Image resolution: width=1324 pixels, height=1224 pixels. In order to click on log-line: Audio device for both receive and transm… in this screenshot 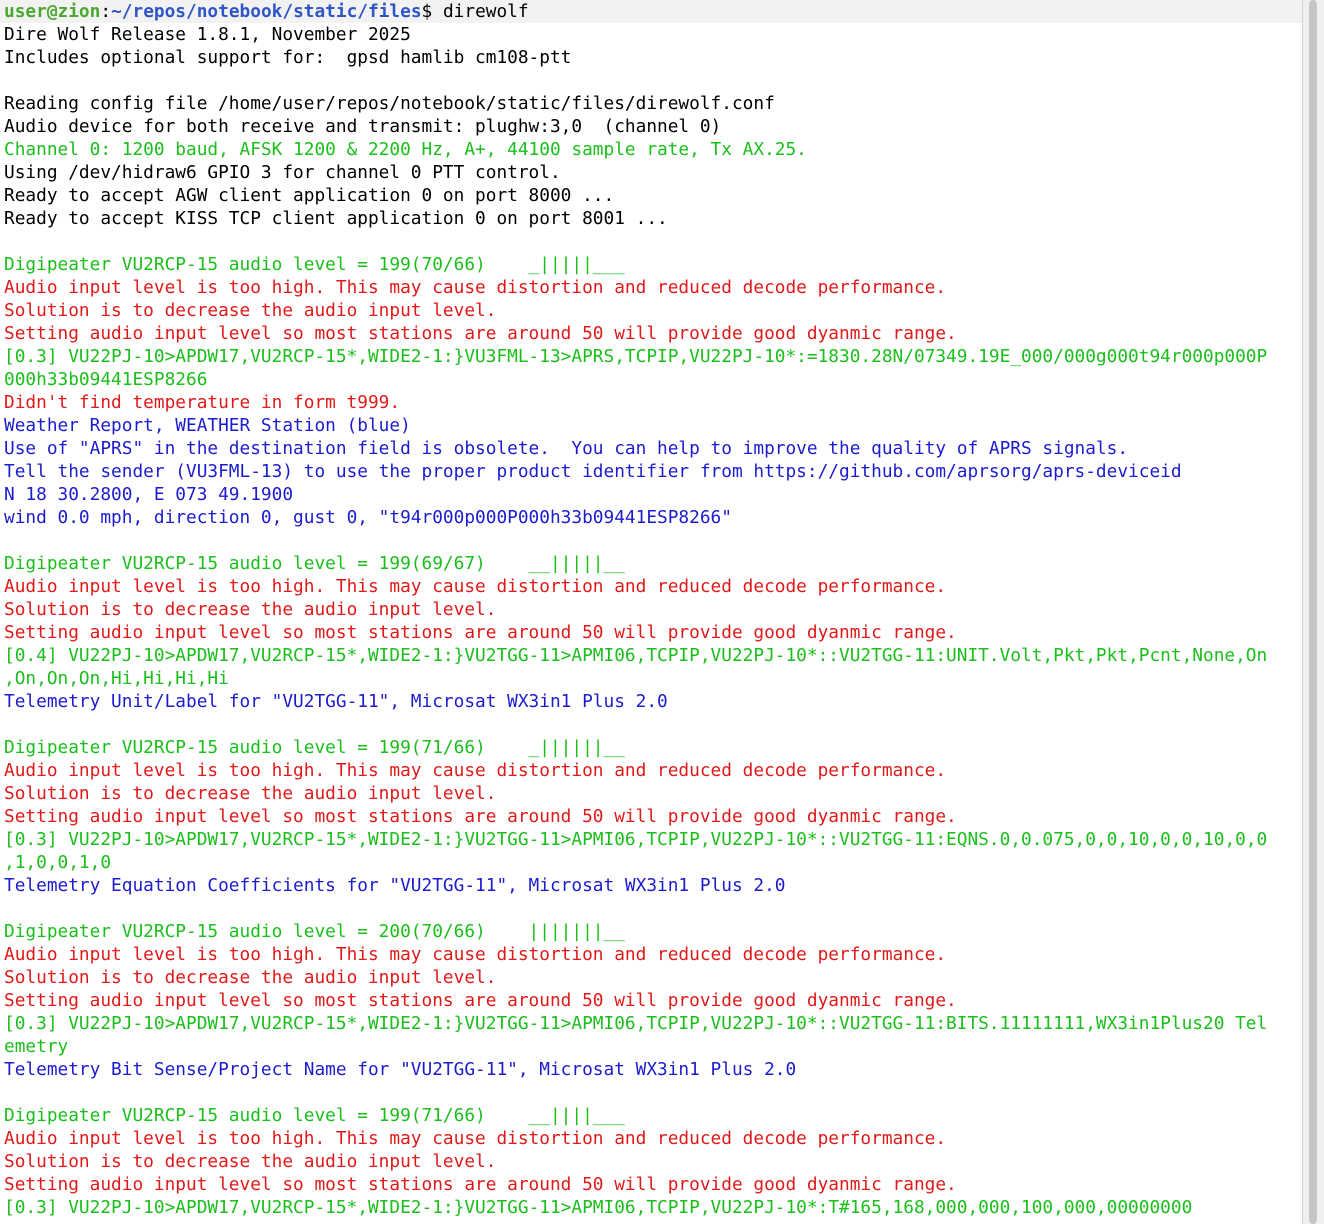, I will do `click(363, 126)`.